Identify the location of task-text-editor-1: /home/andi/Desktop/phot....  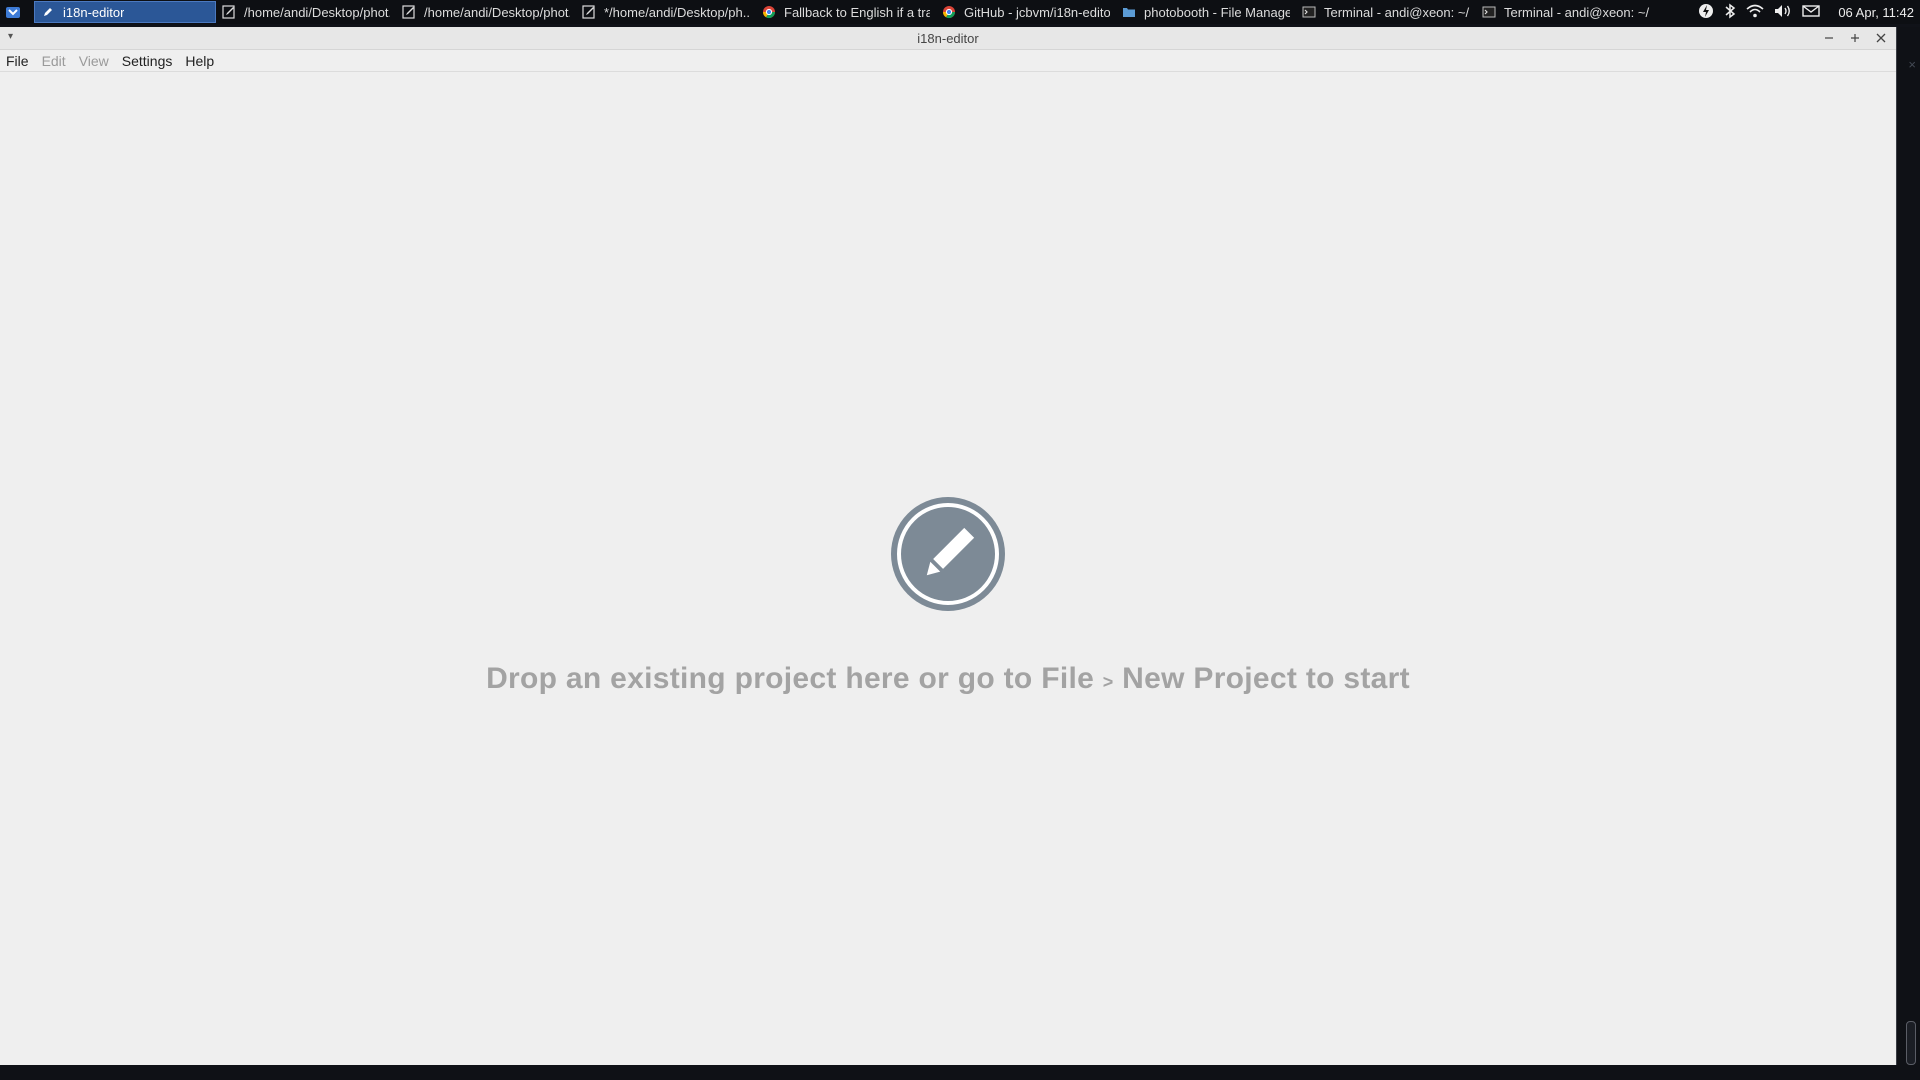
(306, 12).